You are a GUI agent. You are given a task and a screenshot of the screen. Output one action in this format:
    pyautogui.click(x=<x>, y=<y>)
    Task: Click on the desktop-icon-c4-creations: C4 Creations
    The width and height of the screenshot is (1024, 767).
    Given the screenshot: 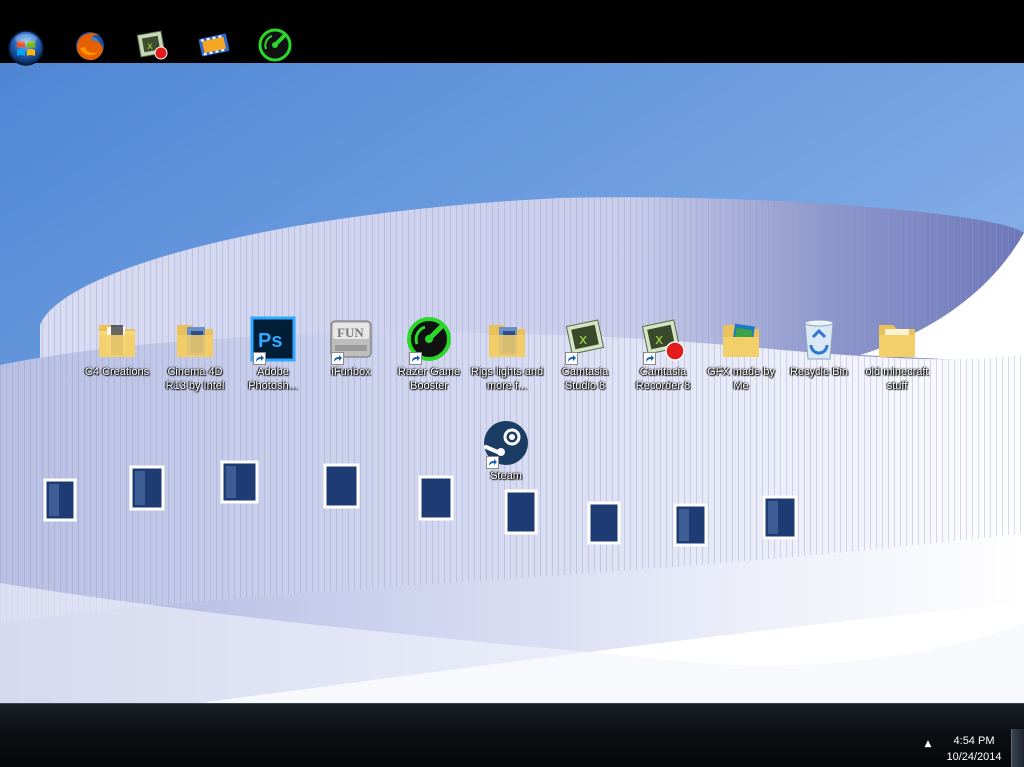 What is the action you would take?
    pyautogui.click(x=117, y=360)
    